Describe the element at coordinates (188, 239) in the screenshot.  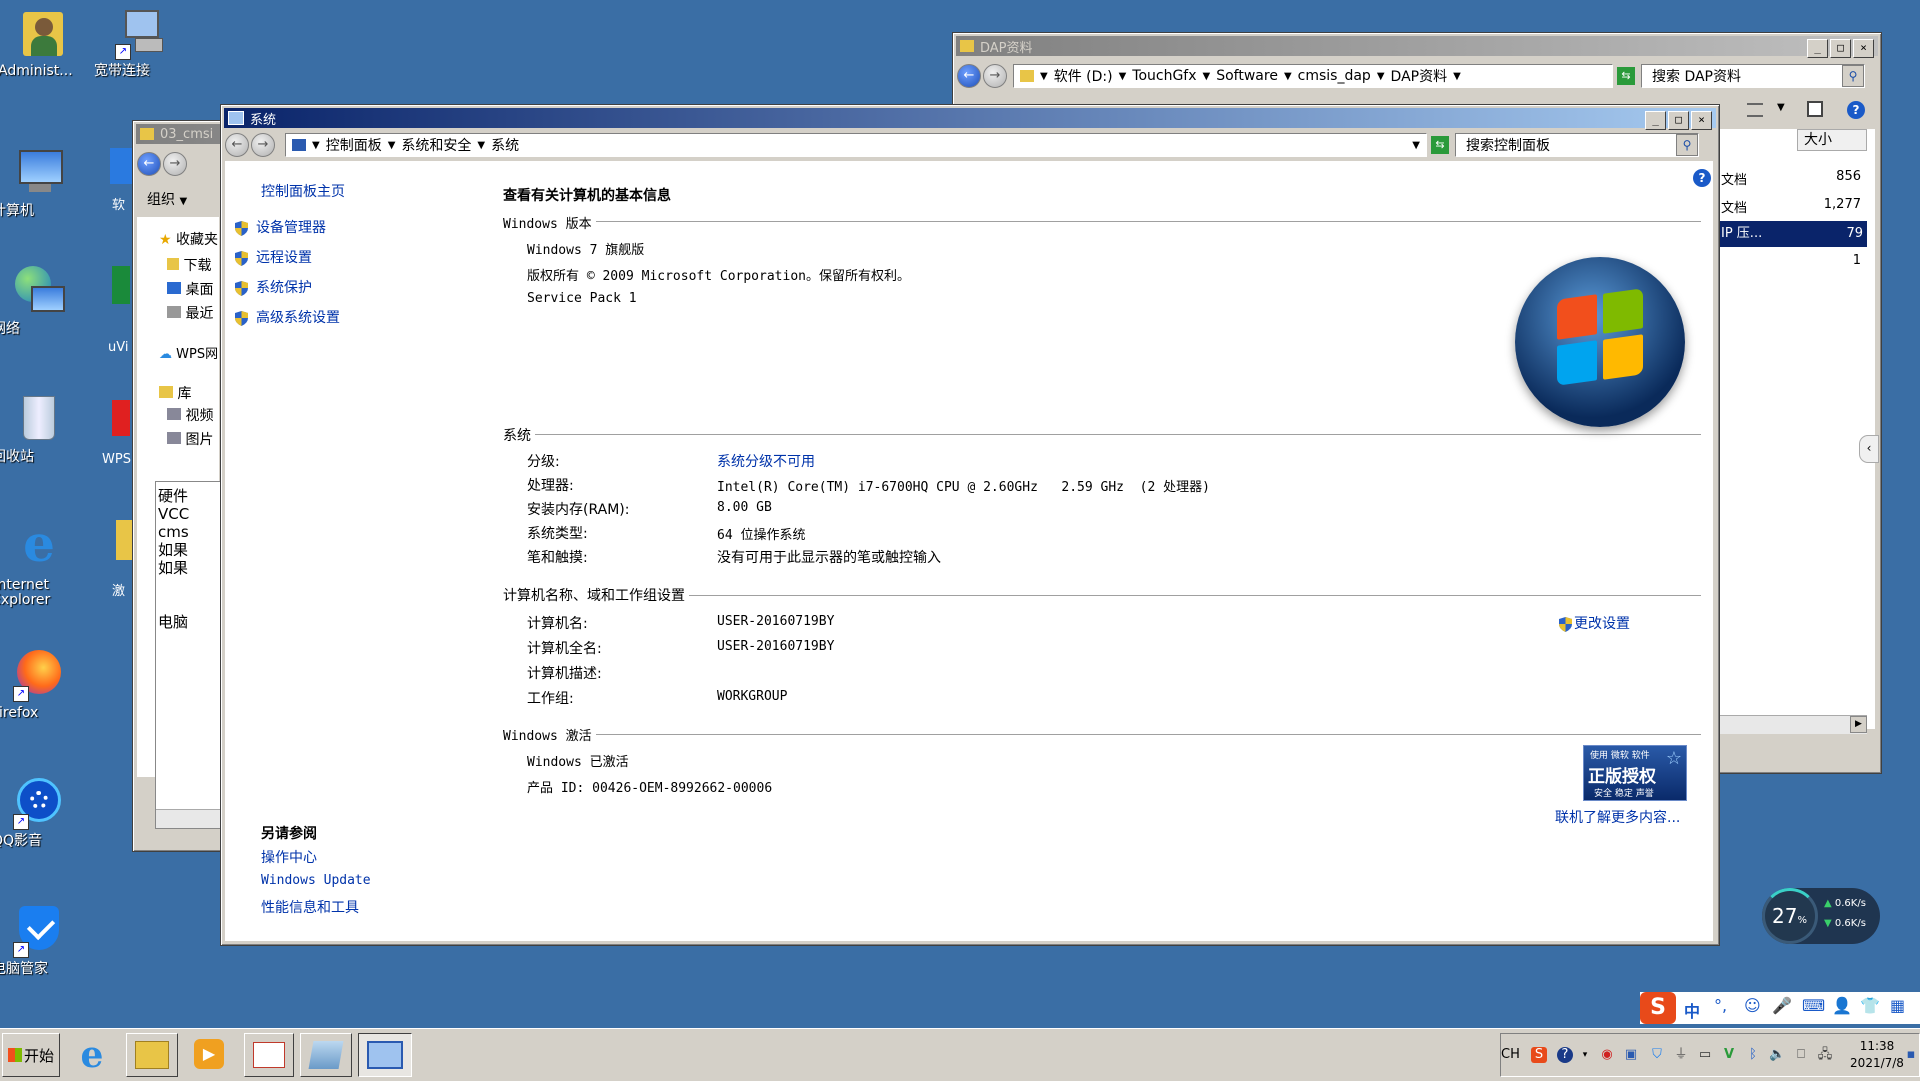
I see `sidebar-item-favorites: ★ 收藏夹` at that location.